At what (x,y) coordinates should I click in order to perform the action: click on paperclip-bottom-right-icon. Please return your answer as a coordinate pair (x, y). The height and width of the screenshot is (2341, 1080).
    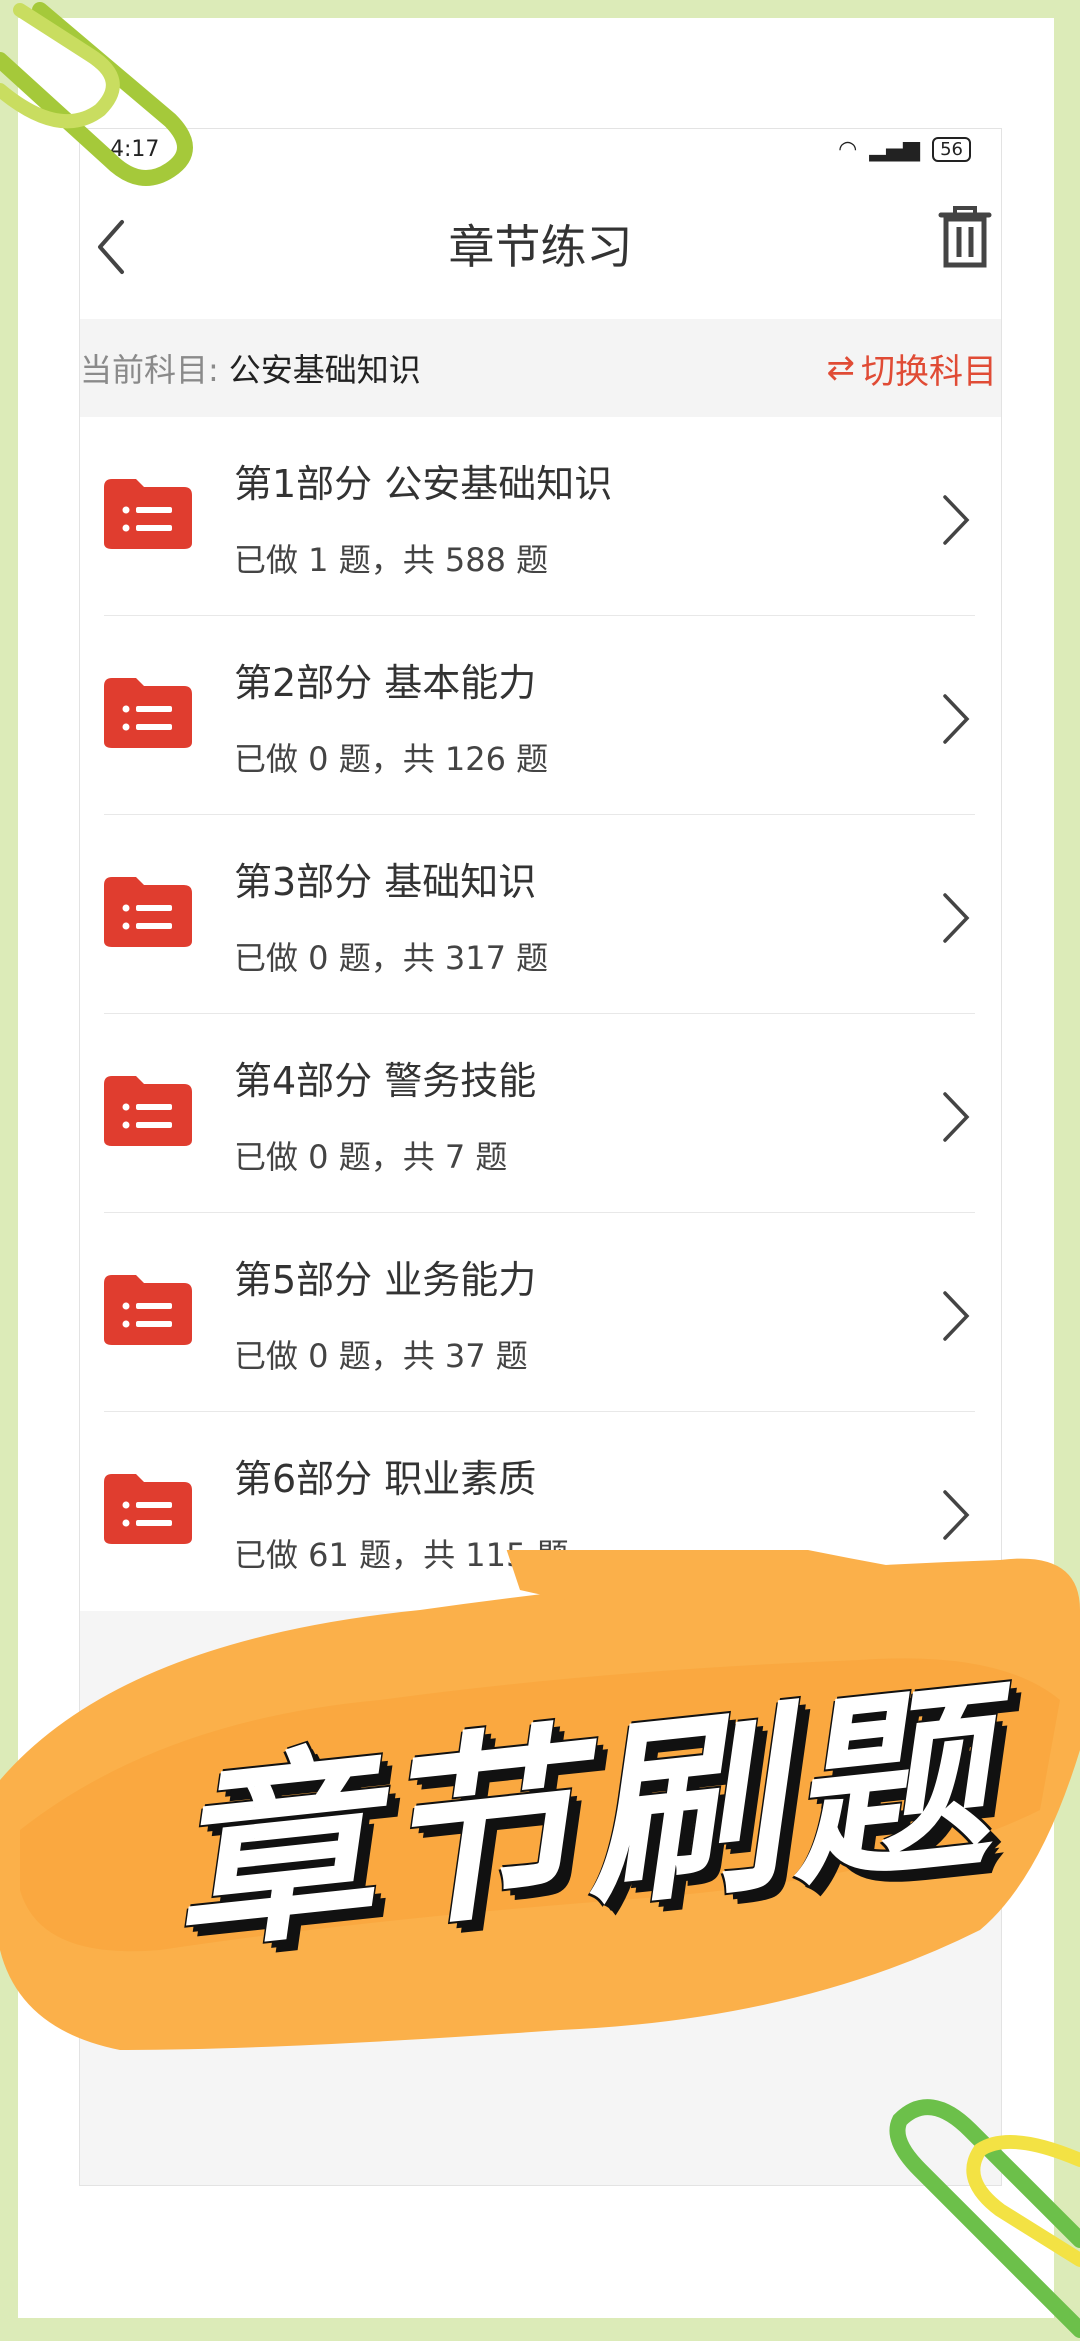
    Looking at the image, I should click on (984, 2218).